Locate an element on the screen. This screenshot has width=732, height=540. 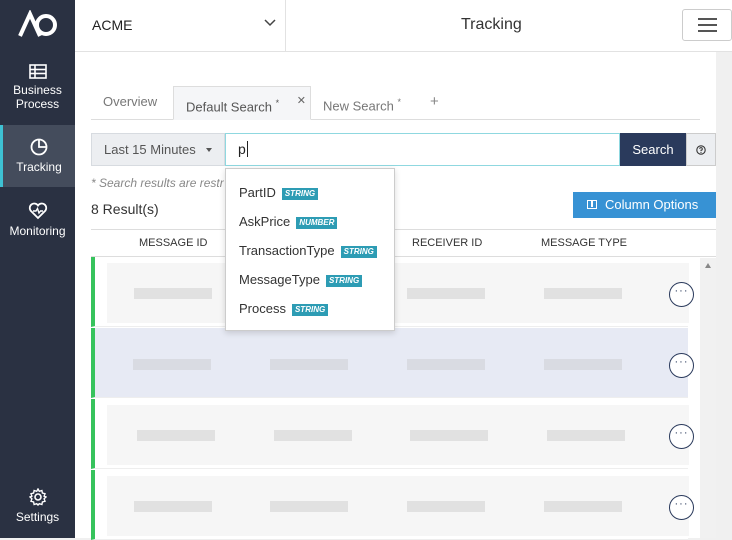
hamburger-menu-button is located at coordinates (707, 25).